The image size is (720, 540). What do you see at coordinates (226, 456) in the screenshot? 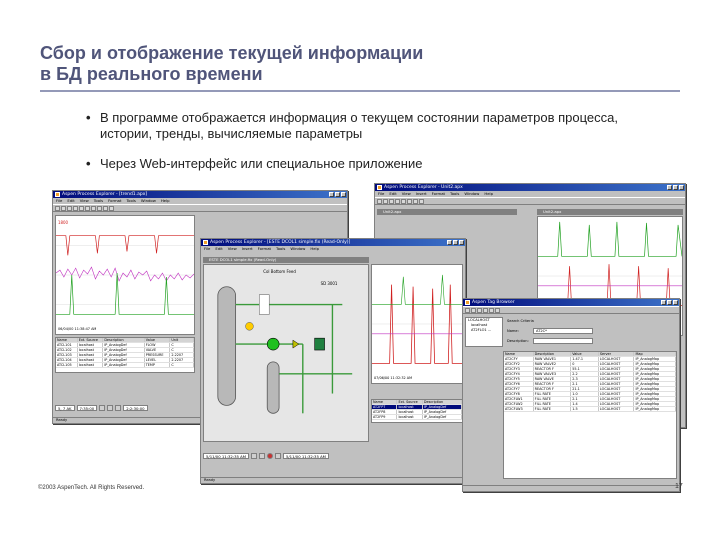
I see `start-time-field: 5/11/00 11:32:35 AM` at bounding box center [226, 456].